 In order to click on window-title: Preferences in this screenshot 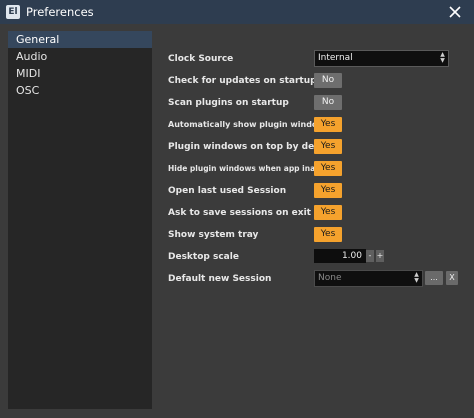, I will do `click(60, 12)`.